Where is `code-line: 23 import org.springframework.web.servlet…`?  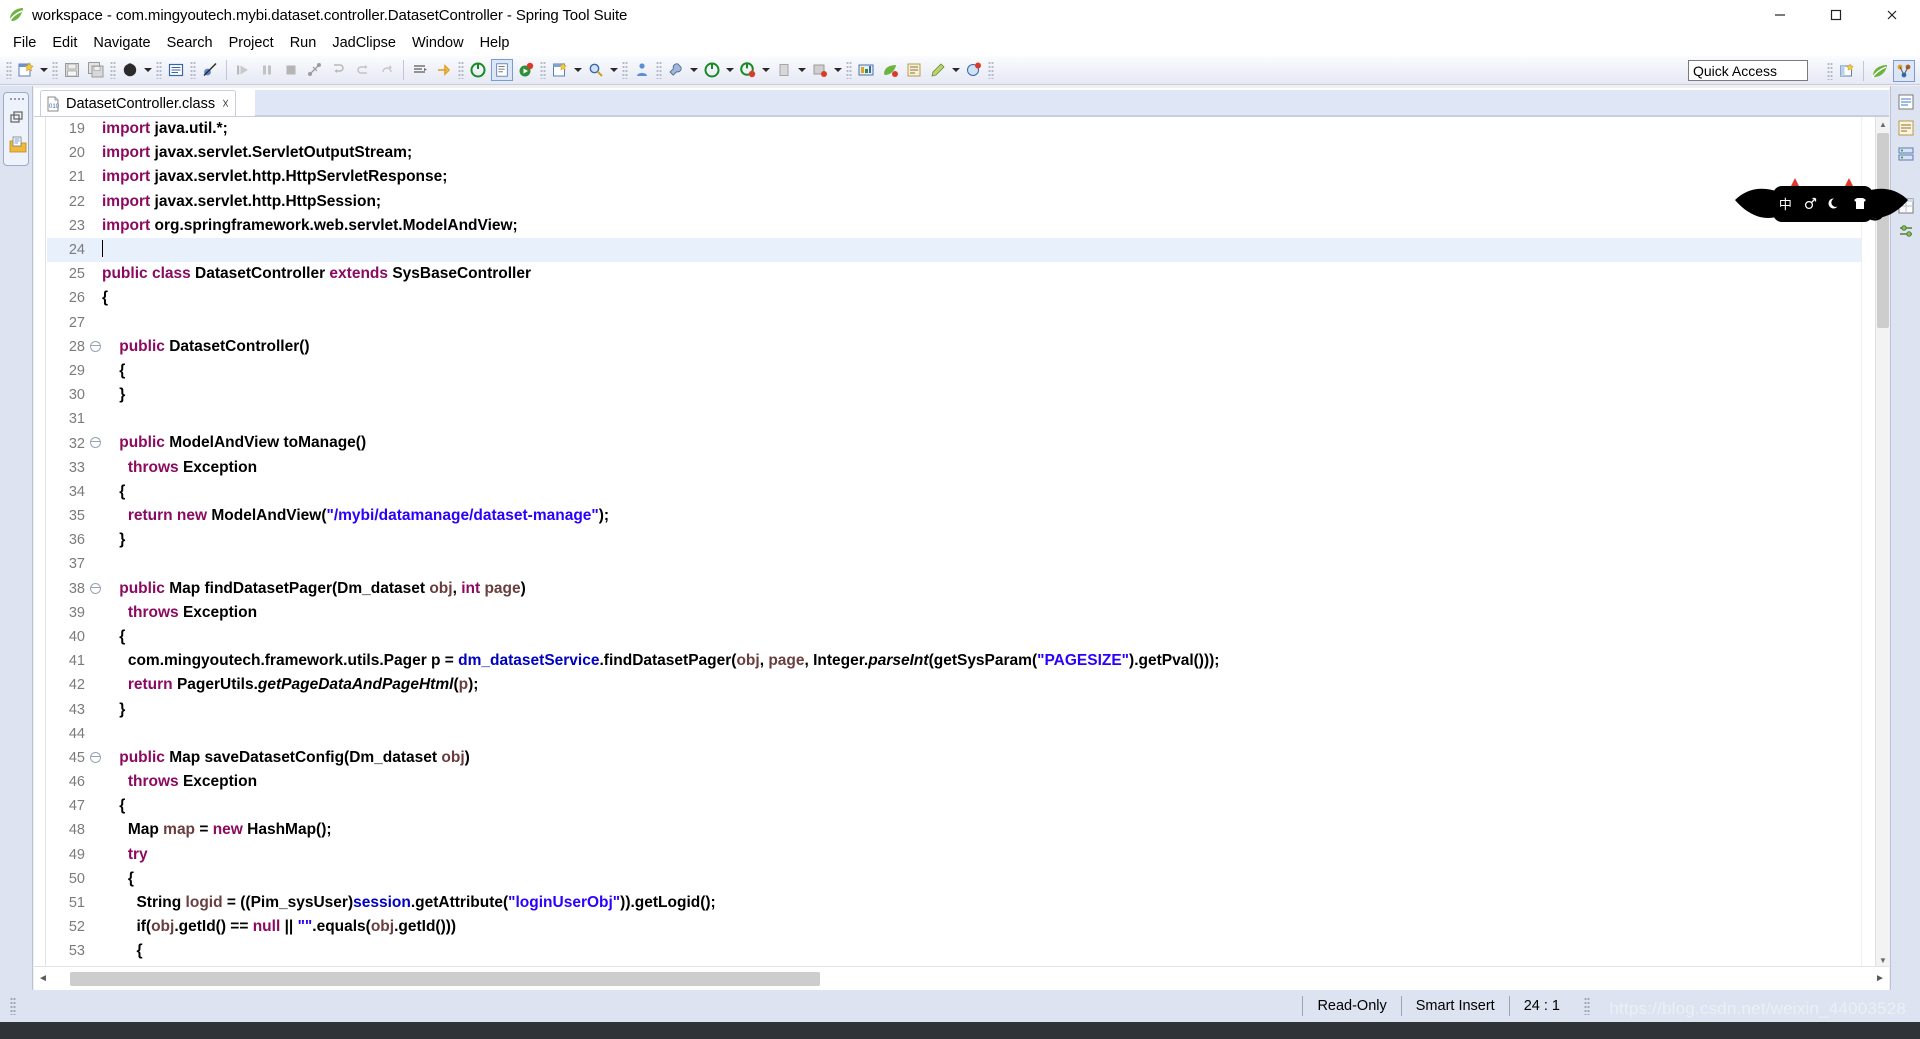 code-line: 23 import org.springframework.web.servlet… is located at coordinates (964, 226).